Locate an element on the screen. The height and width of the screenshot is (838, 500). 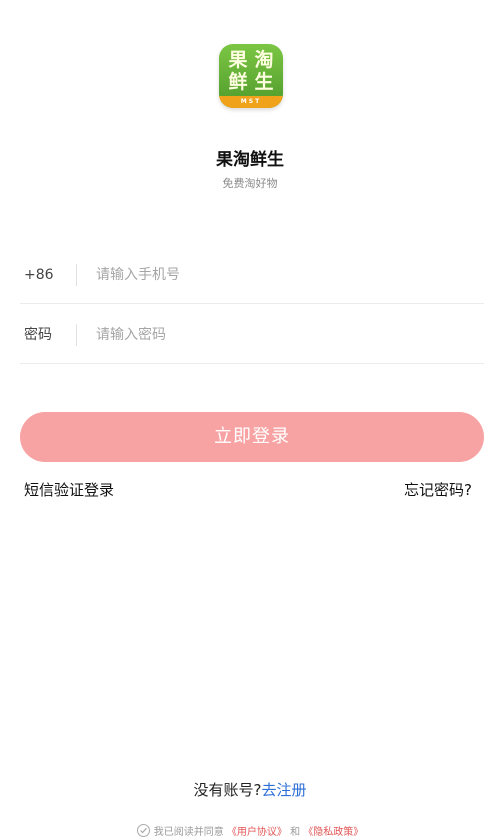
privacy-policy-link: 《隐私政策》 is located at coordinates (333, 832).